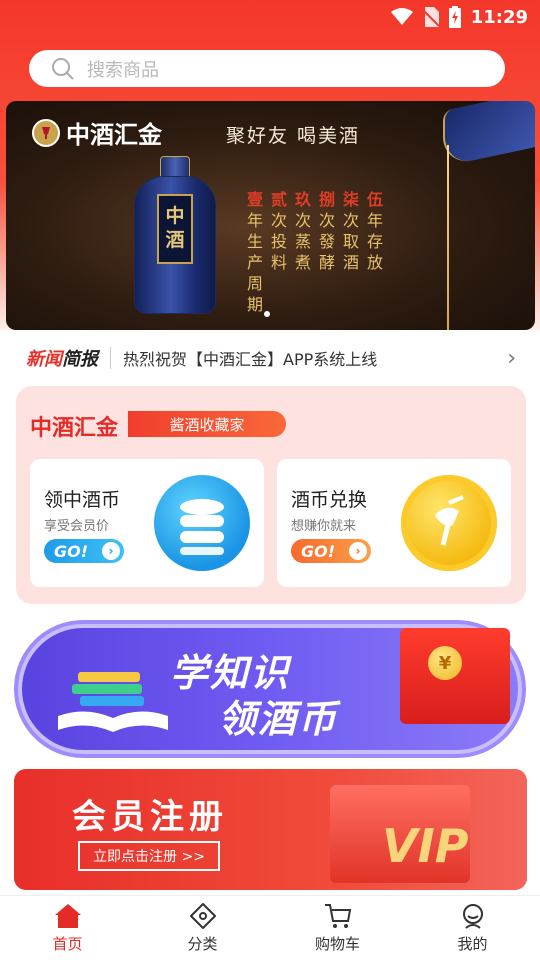 The image size is (540, 960). I want to click on chevron-right-icon: ›, so click(511, 358).